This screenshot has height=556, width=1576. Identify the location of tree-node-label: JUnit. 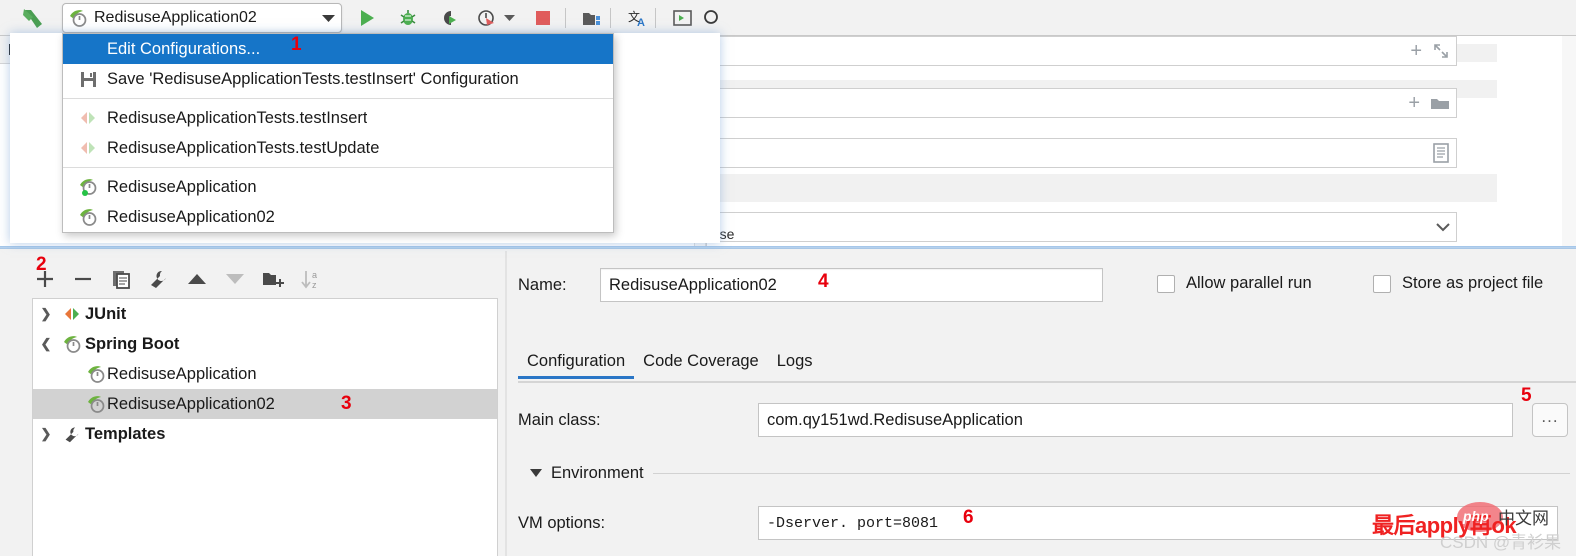
(106, 313).